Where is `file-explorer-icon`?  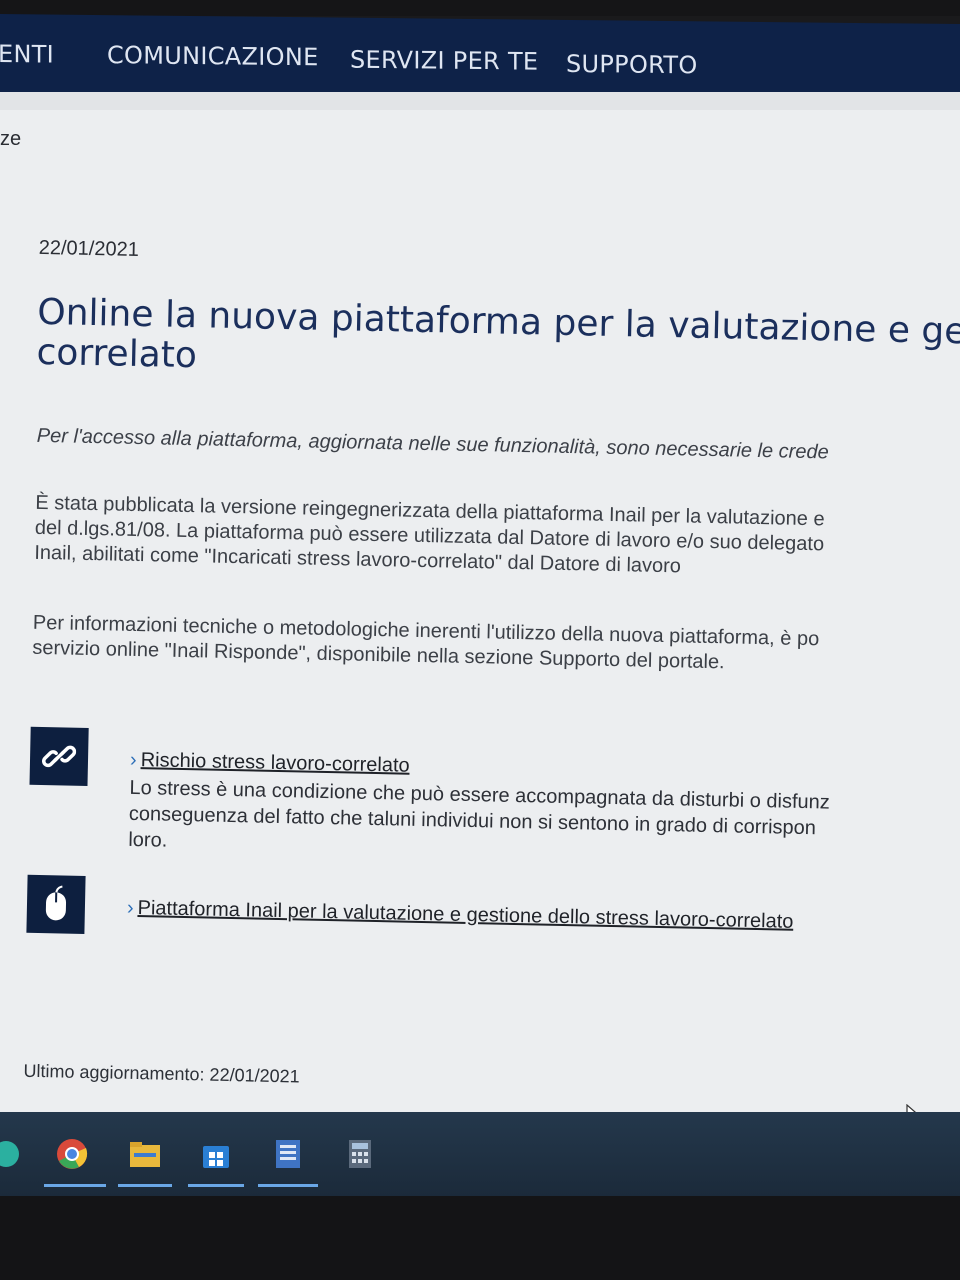
file-explorer-icon is located at coordinates (145, 1154).